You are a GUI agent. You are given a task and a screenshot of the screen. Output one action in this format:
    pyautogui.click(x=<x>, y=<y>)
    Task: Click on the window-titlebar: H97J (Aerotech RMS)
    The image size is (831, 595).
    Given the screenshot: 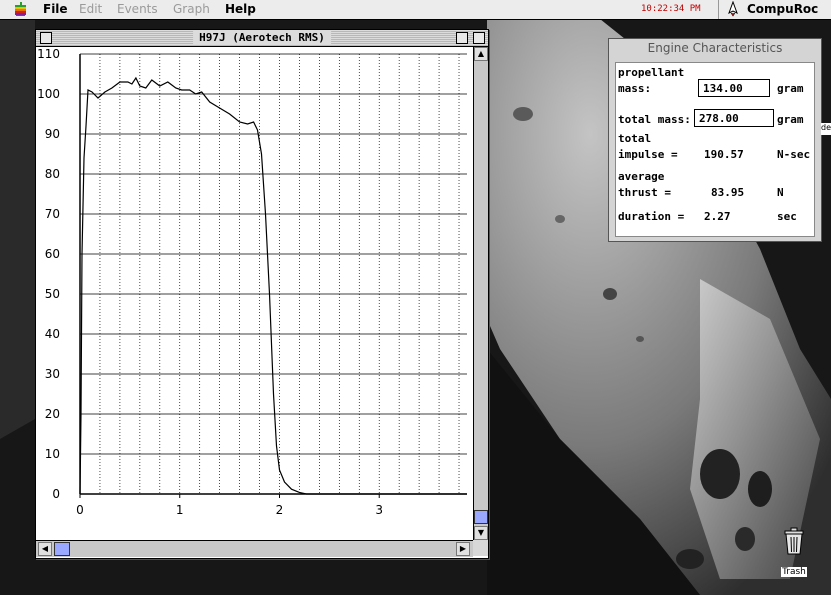 What is the action you would take?
    pyautogui.click(x=262, y=38)
    